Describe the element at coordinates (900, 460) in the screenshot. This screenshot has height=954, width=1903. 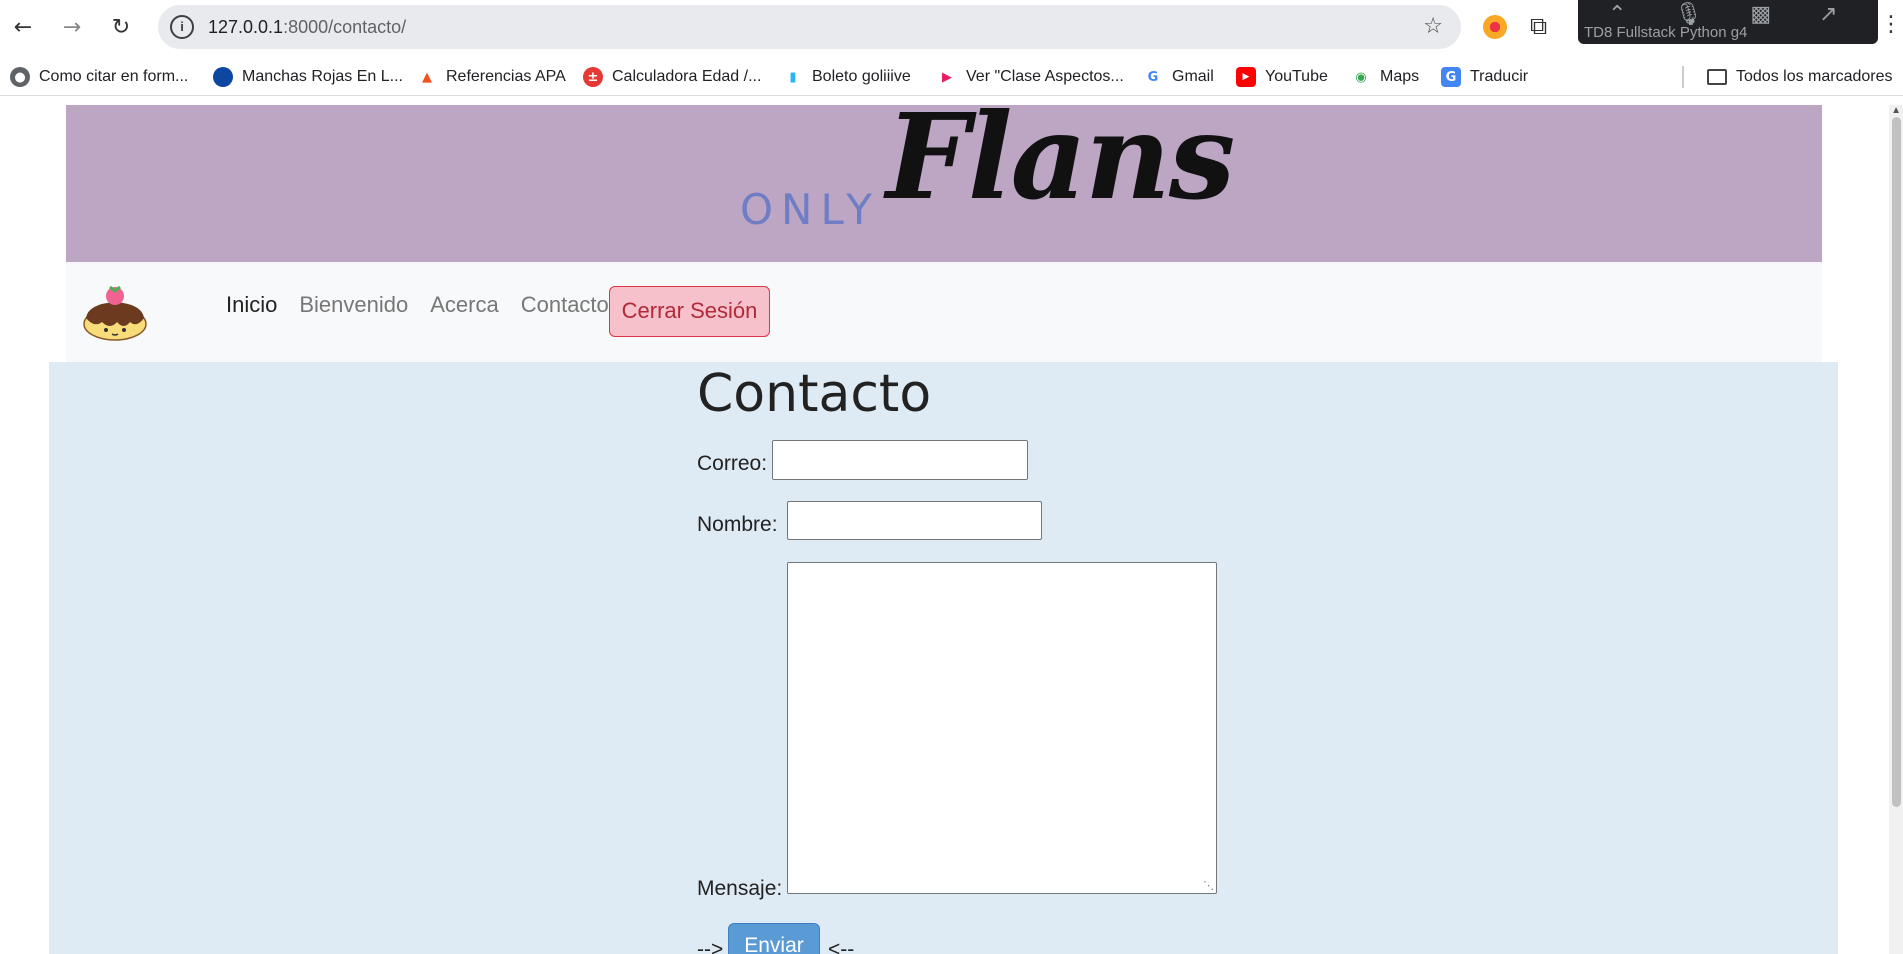
I see `email-field` at that location.